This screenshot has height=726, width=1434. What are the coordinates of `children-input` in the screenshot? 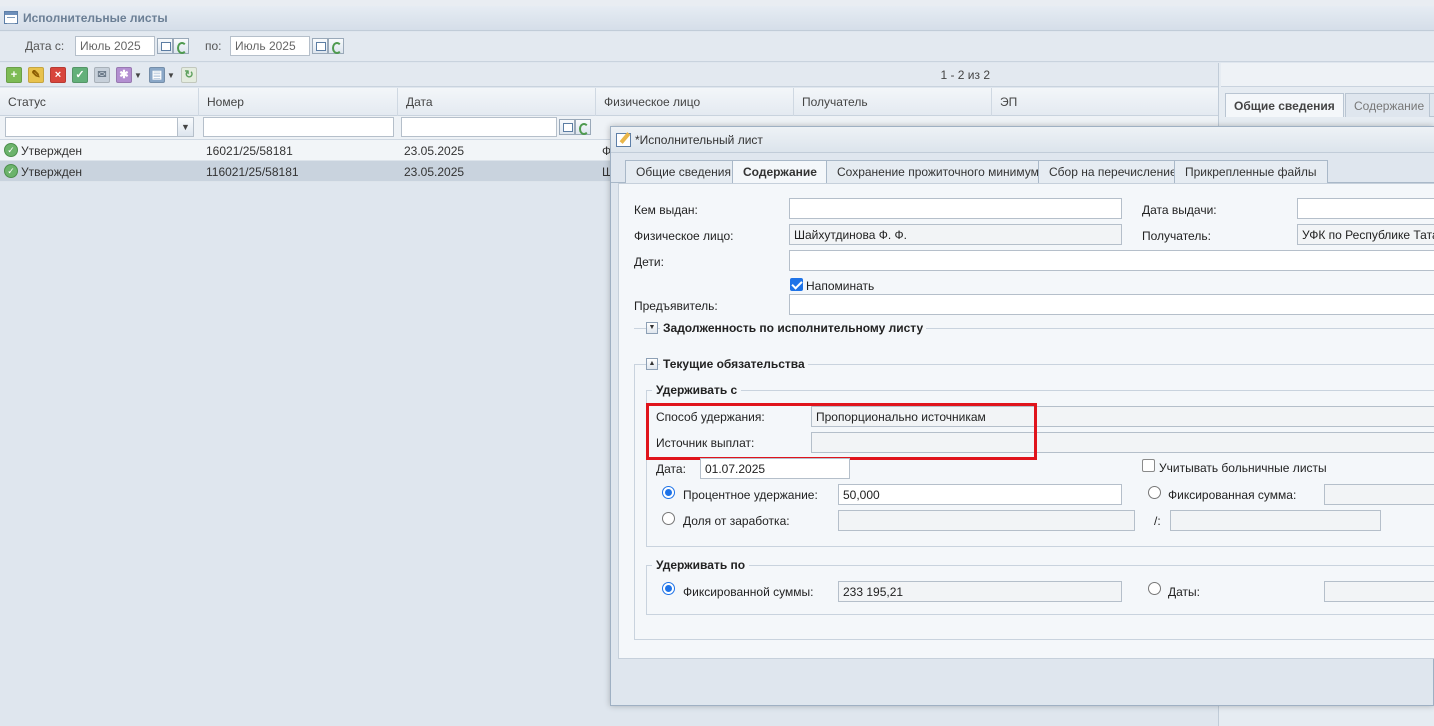 It's located at (1111, 260).